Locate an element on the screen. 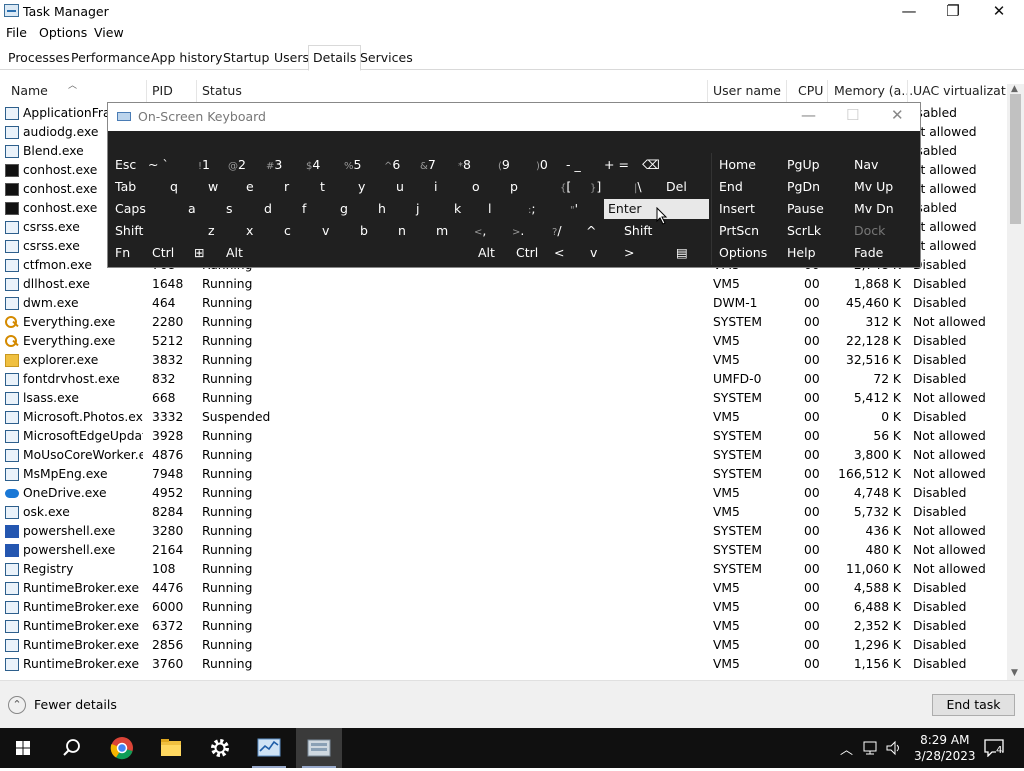 This screenshot has height=771, width=1024. osk-key: (9 is located at coordinates (504, 165).